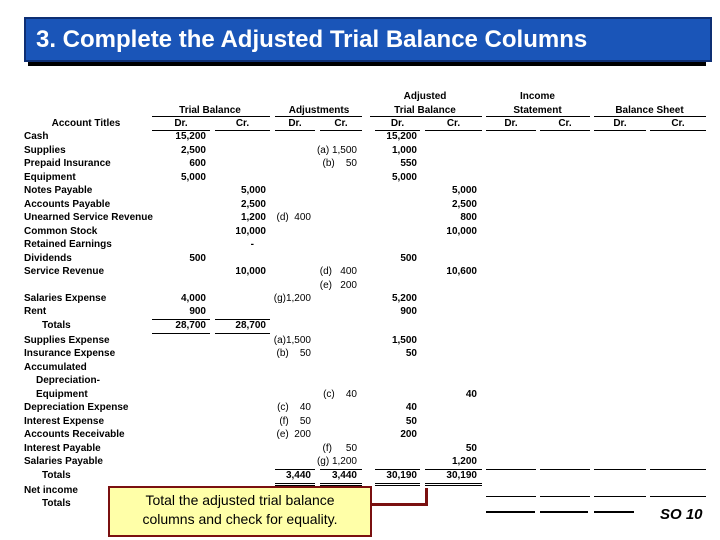 The height and width of the screenshot is (540, 720). What do you see at coordinates (58, 190) in the screenshot?
I see `account-title: Notes Payable` at bounding box center [58, 190].